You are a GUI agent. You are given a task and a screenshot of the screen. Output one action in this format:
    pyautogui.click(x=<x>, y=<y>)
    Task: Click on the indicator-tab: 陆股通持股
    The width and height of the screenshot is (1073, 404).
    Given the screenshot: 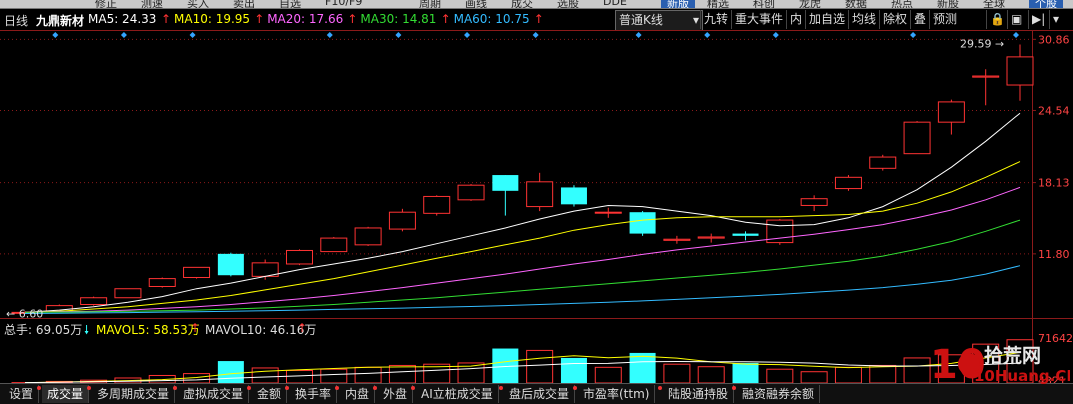 What is the action you would take?
    pyautogui.click(x=698, y=394)
    